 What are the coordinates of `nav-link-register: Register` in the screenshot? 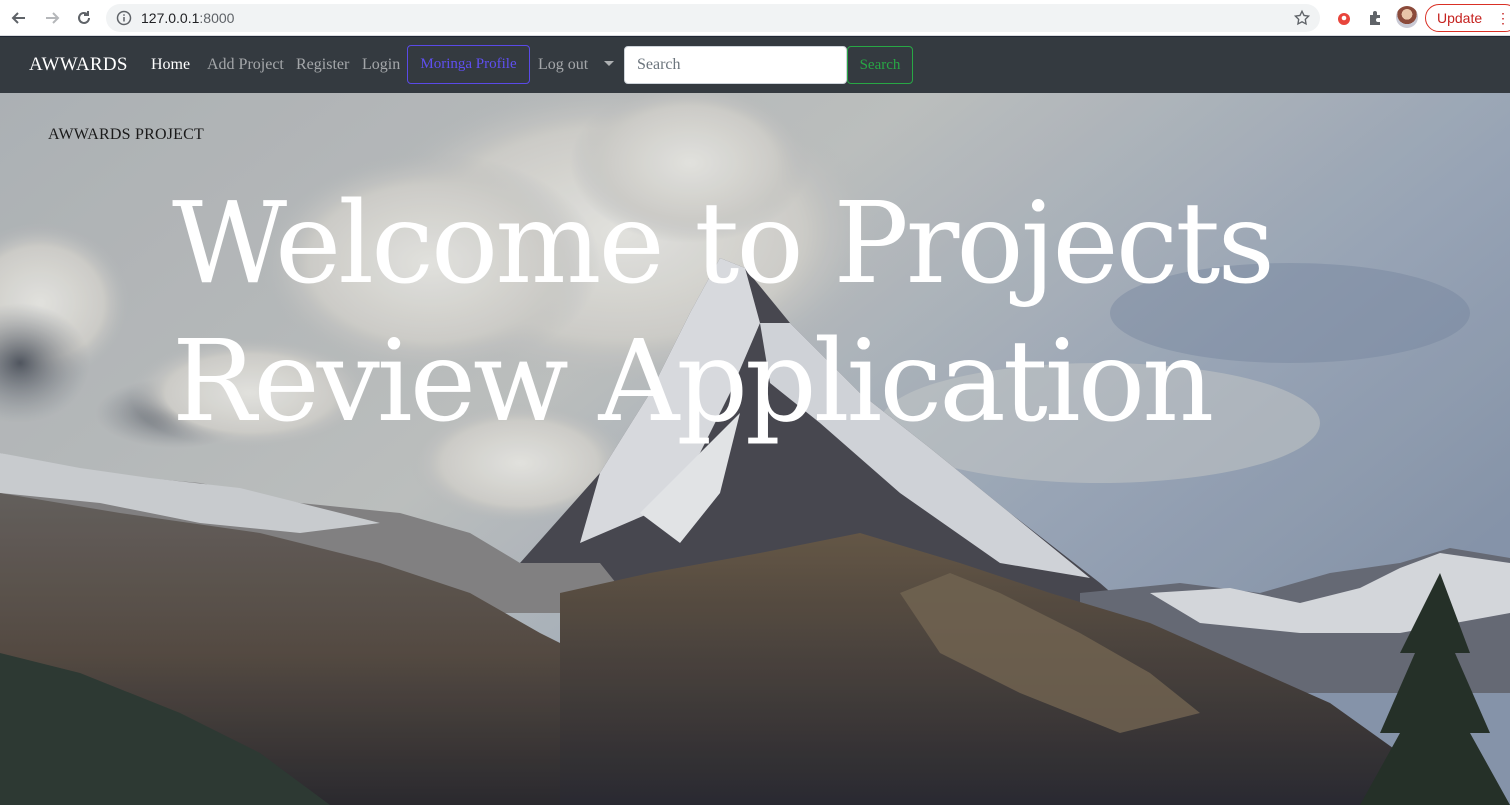 It's located at (322, 65).